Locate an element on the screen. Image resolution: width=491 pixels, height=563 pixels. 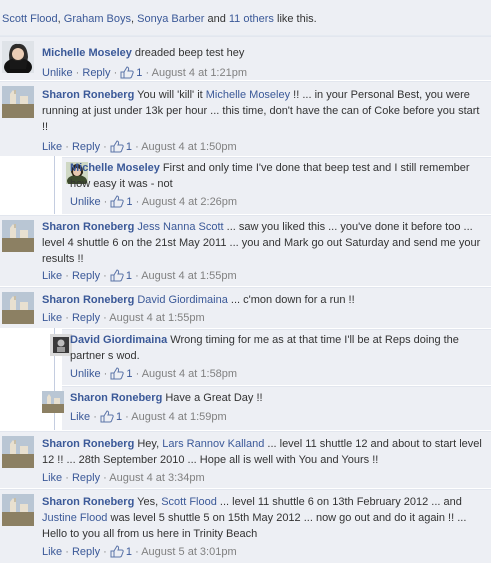
mention-link: Scott Flood is located at coordinates (189, 502).